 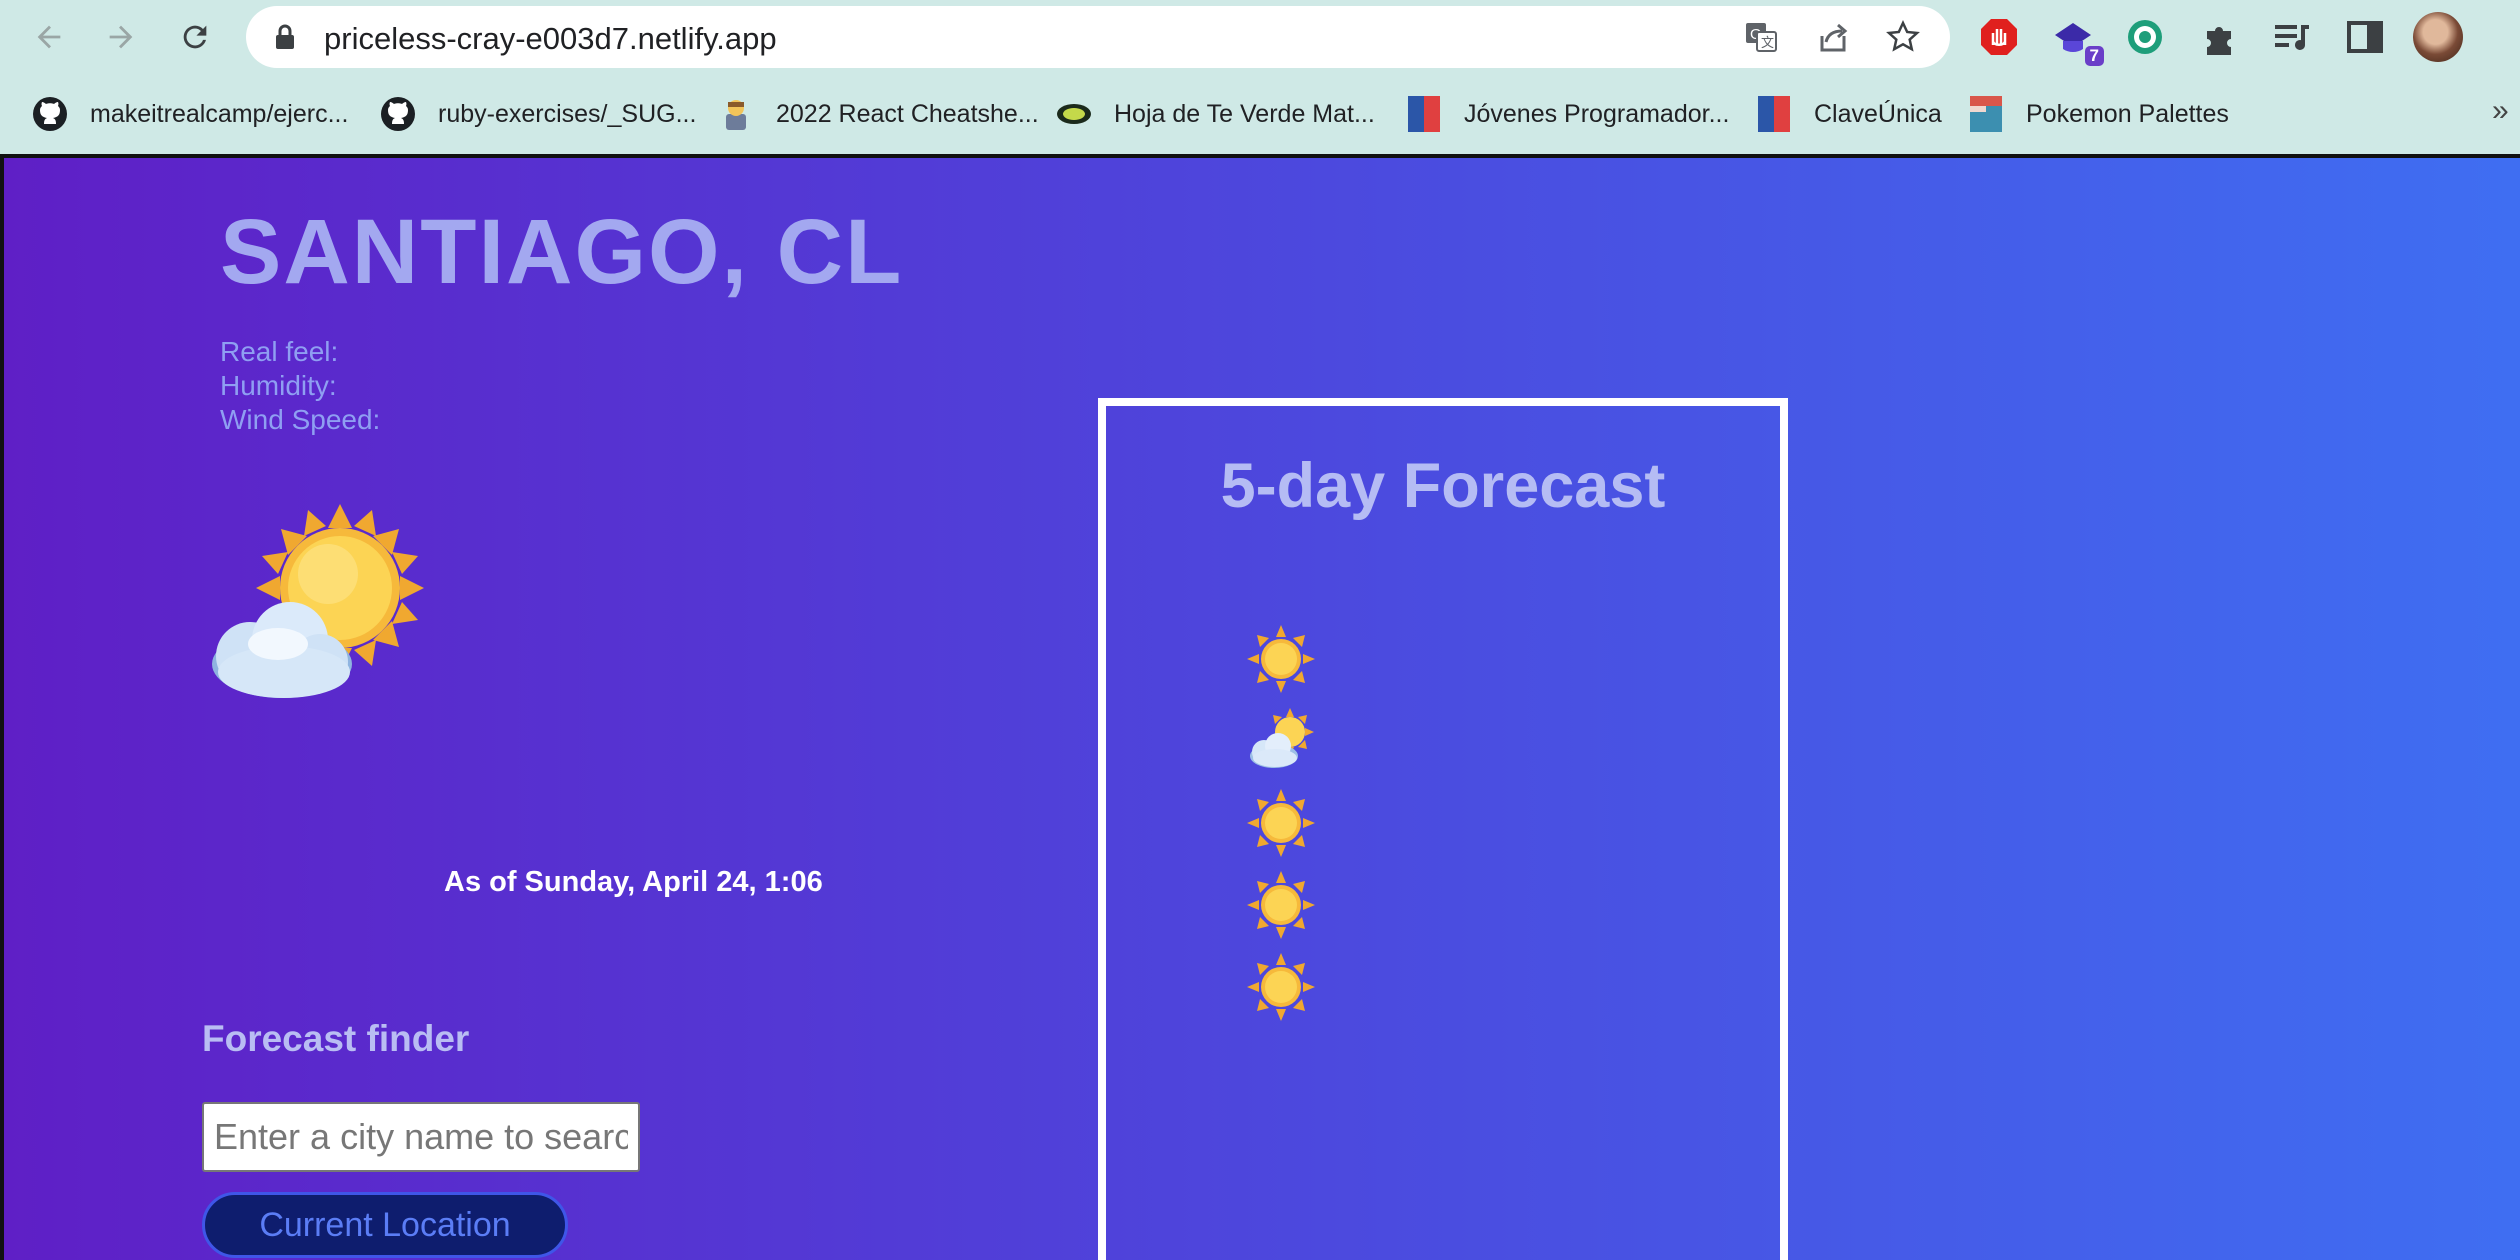 What do you see at coordinates (1878, 113) in the screenshot?
I see `bookmark-label: ClaveÚnica` at bounding box center [1878, 113].